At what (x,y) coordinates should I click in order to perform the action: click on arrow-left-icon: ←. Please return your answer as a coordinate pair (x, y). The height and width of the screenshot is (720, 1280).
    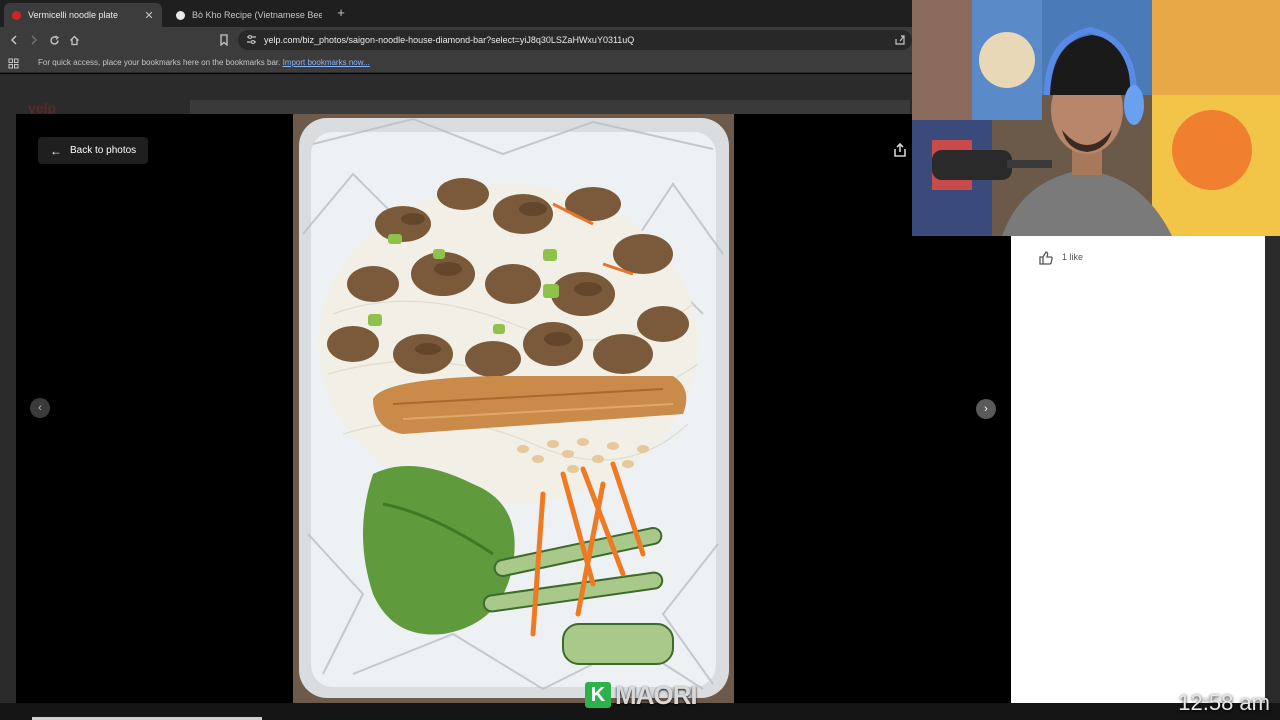
    Looking at the image, I should click on (56, 150).